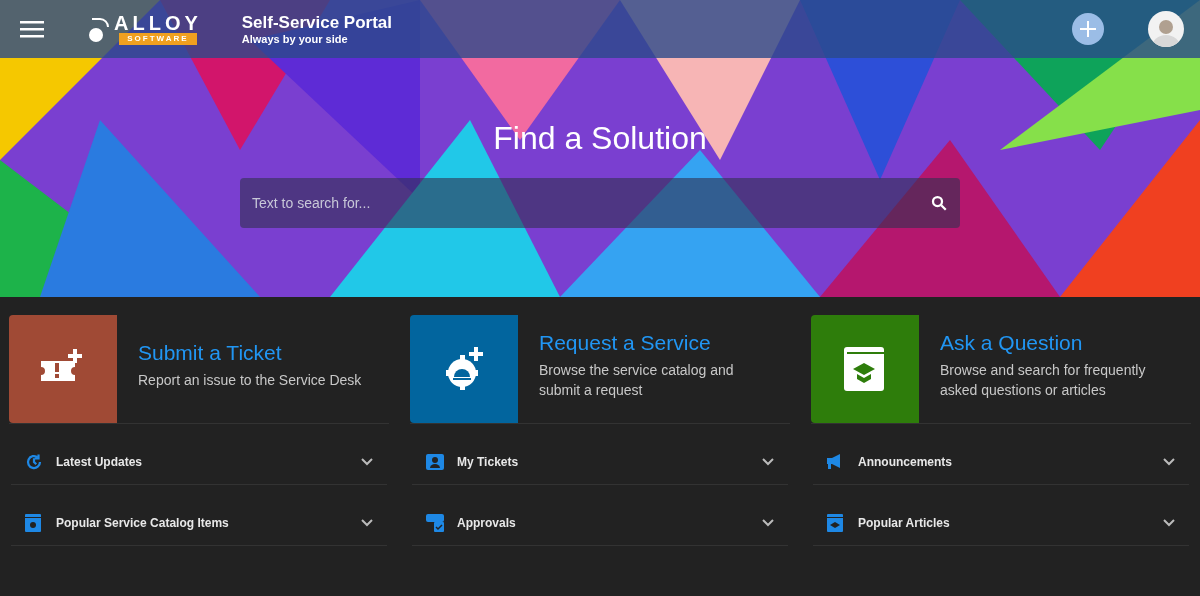 The image size is (1200, 596). I want to click on accordion-header: Approvals, so click(600, 515).